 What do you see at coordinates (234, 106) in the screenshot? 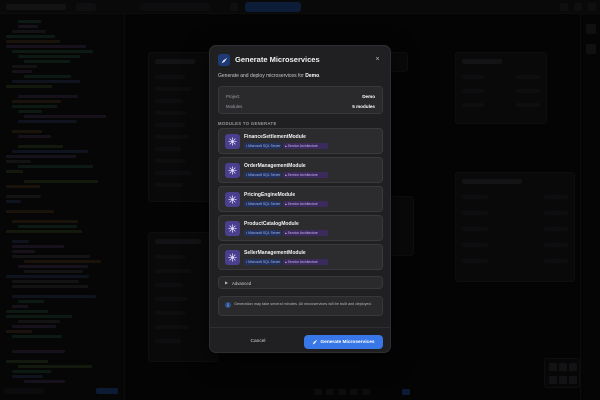
I see `modules-label: Modules` at bounding box center [234, 106].